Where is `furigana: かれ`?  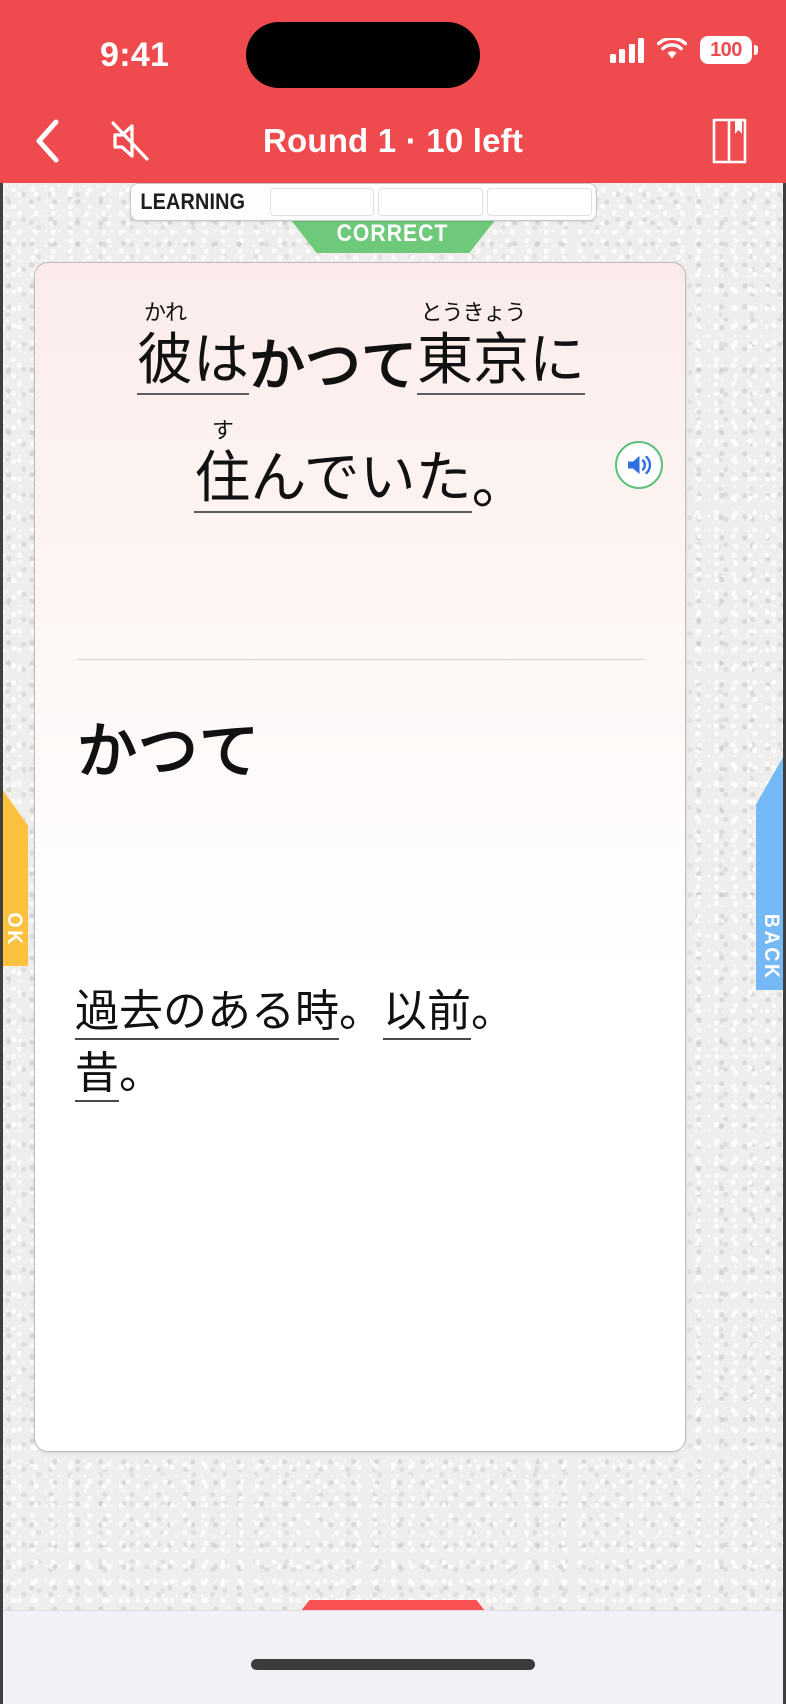
furigana: かれ is located at coordinates (165, 313).